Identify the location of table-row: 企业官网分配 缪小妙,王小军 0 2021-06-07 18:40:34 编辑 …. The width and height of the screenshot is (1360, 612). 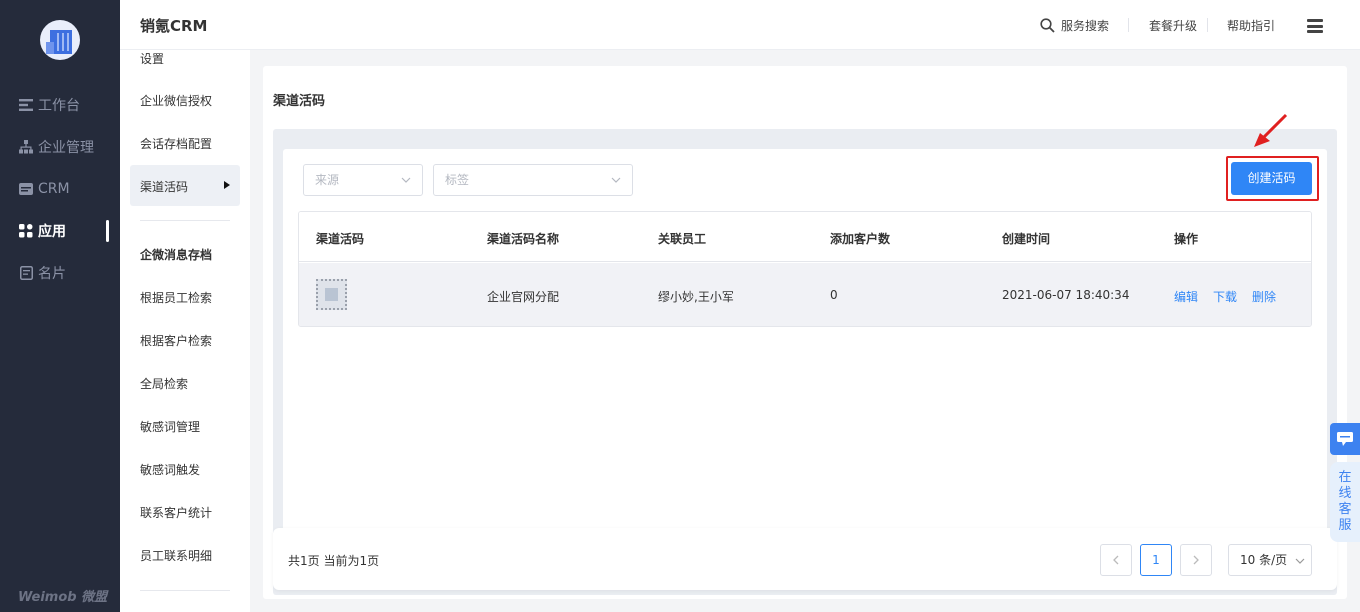
(805, 294).